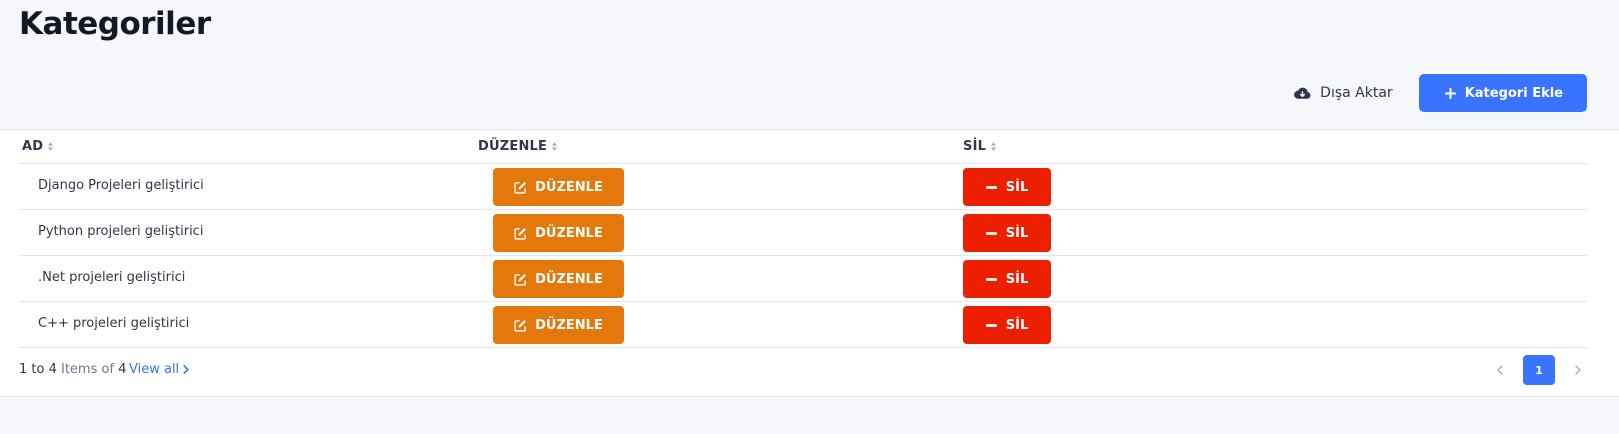  I want to click on range-text: 1 to 4, so click(38, 369).